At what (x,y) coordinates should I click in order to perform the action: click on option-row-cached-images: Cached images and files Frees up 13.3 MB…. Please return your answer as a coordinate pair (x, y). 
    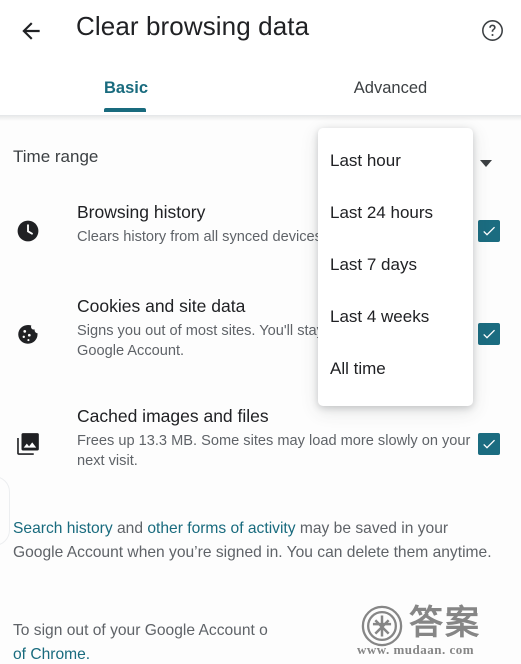
    Looking at the image, I should click on (260, 448).